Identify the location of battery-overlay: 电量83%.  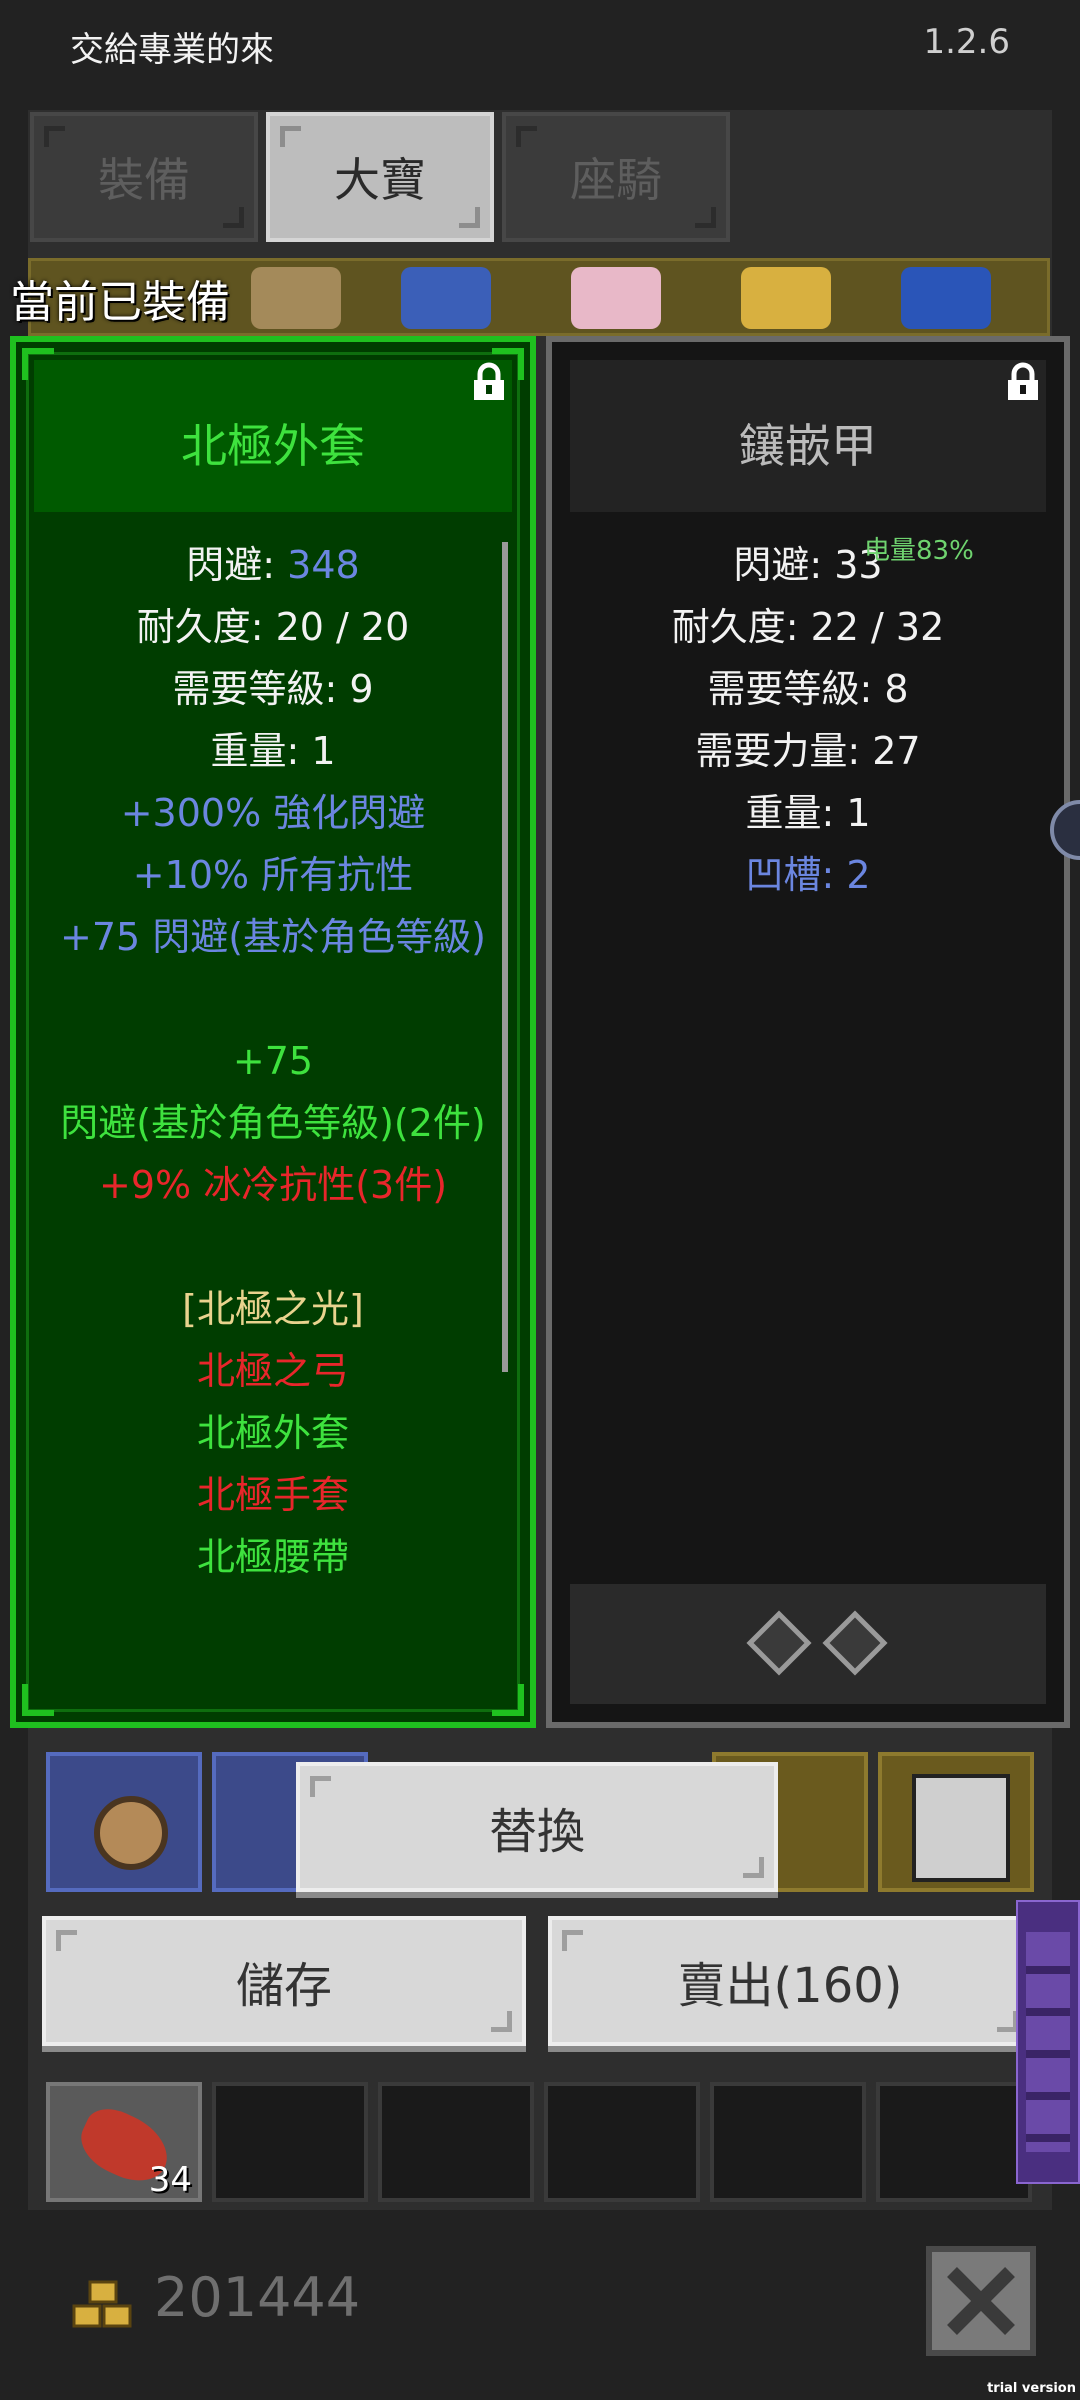
(919, 551).